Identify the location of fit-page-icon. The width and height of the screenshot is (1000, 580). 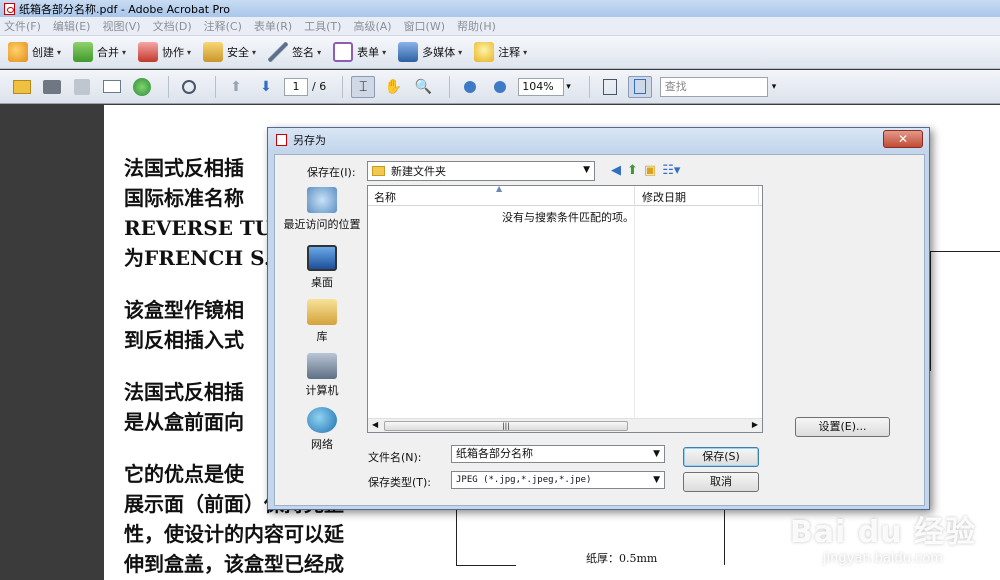
(639, 86).